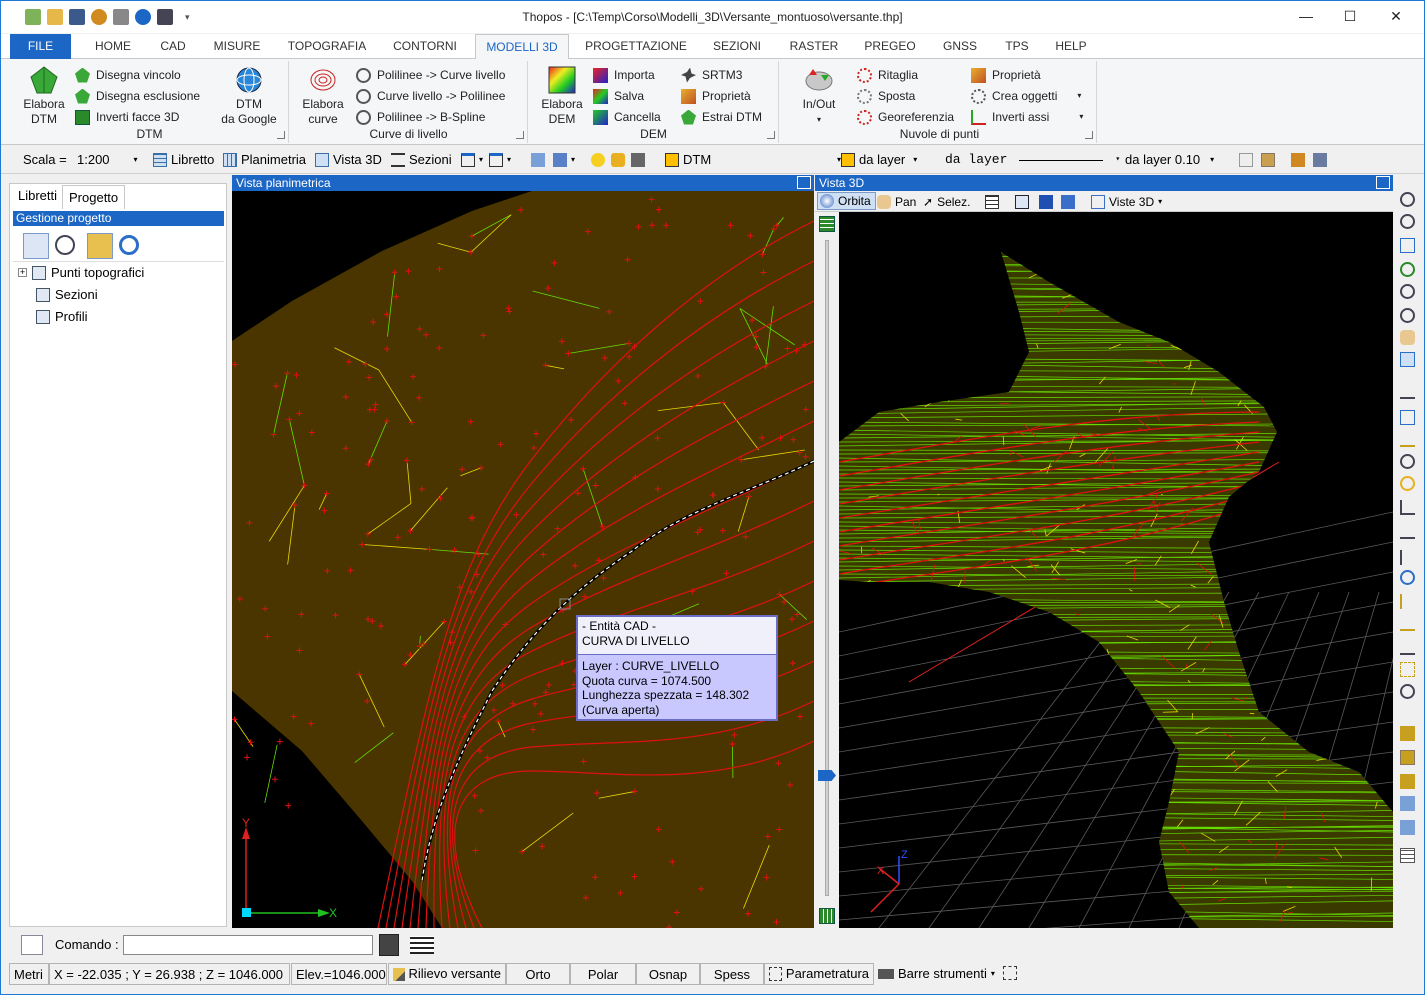 Image resolution: width=1425 pixels, height=995 pixels. What do you see at coordinates (992, 202) in the screenshot?
I see `grid-toggle-button` at bounding box center [992, 202].